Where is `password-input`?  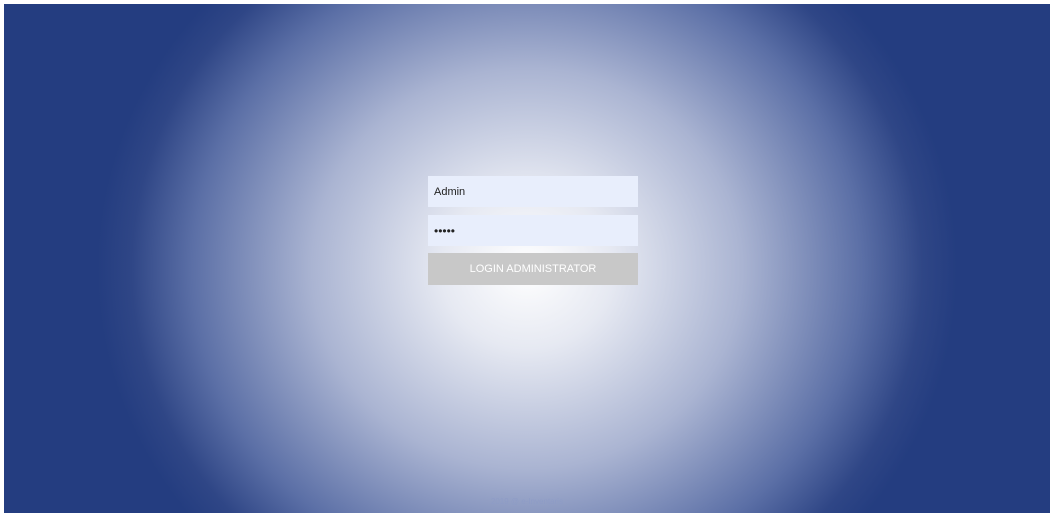 password-input is located at coordinates (533, 230).